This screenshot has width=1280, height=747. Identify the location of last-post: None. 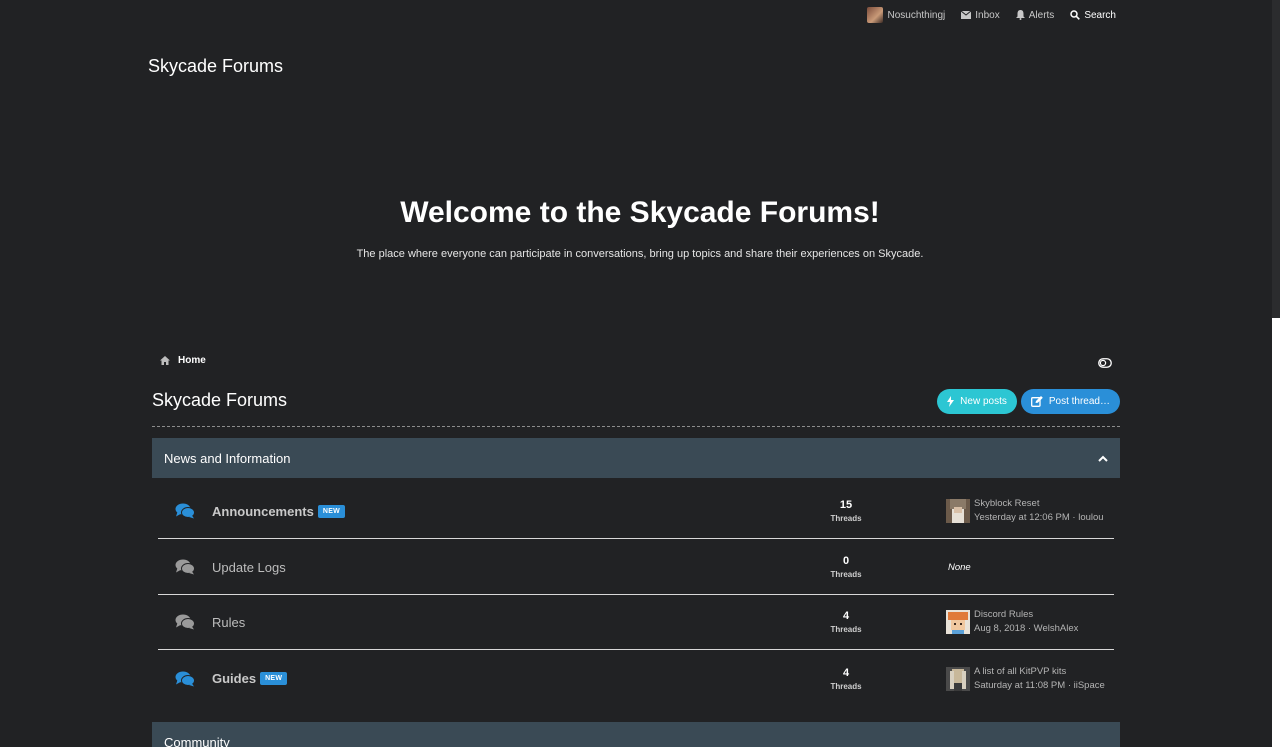
(1026, 567).